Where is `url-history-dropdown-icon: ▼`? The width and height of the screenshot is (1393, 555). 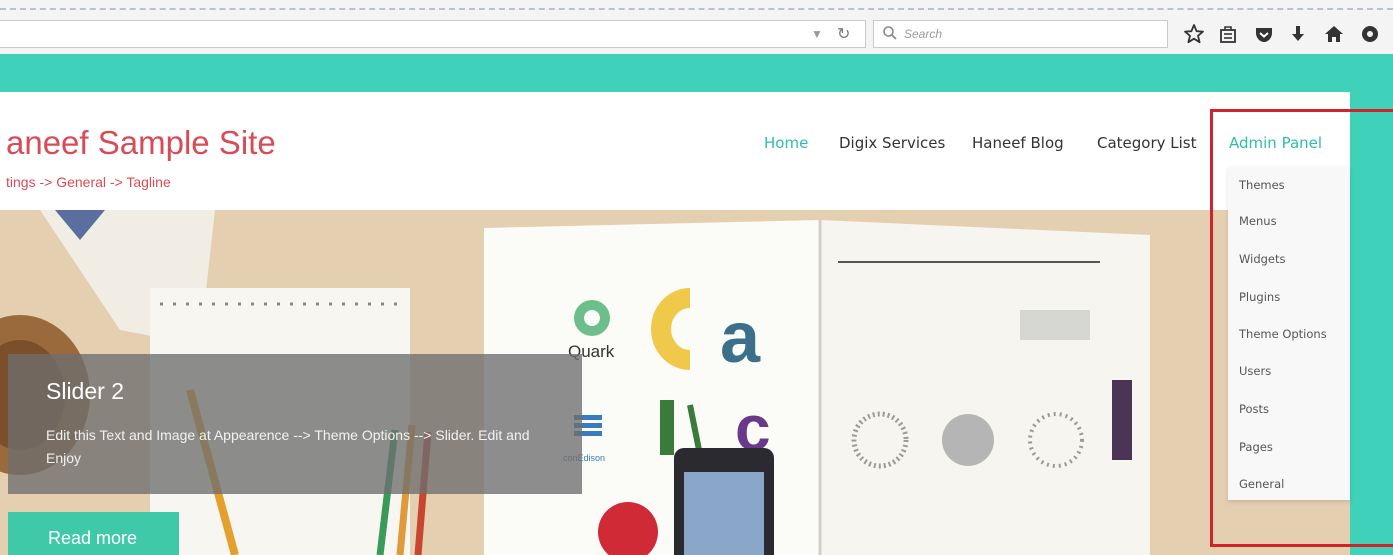 url-history-dropdown-icon: ▼ is located at coordinates (817, 34).